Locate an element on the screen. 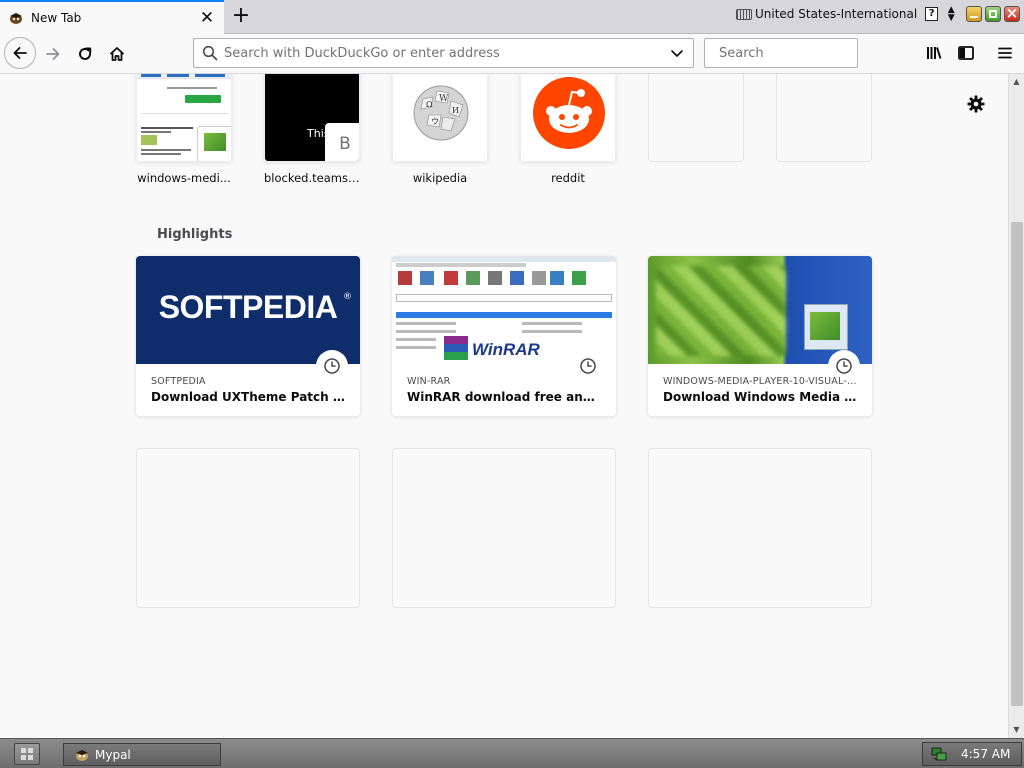 The width and height of the screenshot is (1024, 768). site-letter-icon: B is located at coordinates (342, 142).